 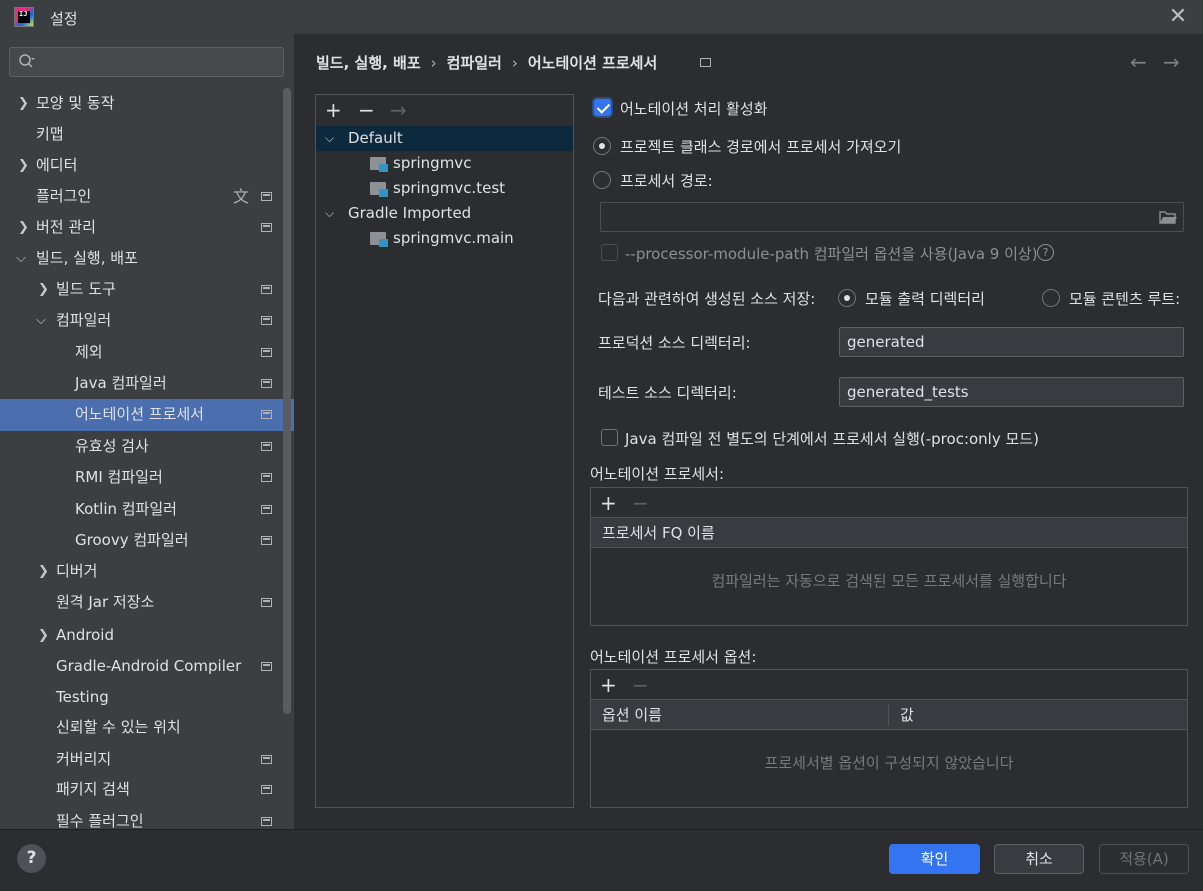 I want to click on forward-arrow-icon: →, so click(x=1171, y=62).